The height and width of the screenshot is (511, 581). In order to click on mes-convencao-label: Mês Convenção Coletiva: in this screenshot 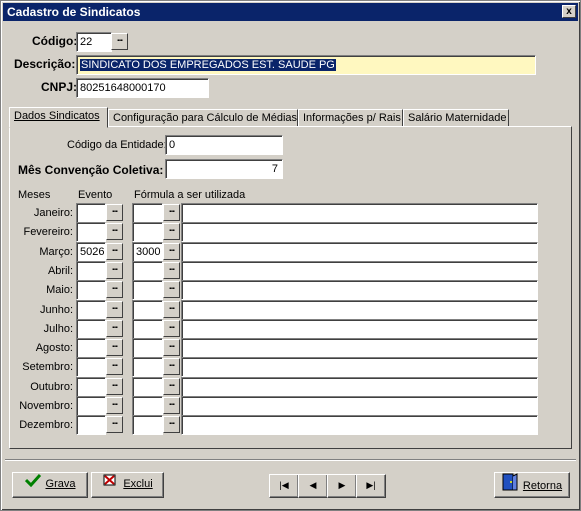, I will do `click(91, 170)`.